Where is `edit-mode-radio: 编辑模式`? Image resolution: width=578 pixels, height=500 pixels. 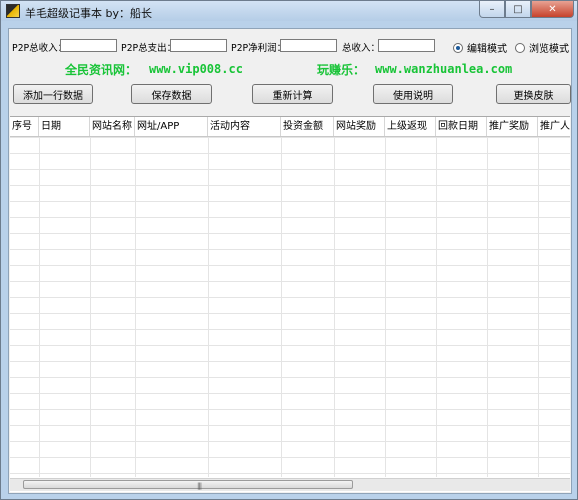 edit-mode-radio: 编辑模式 is located at coordinates (480, 47).